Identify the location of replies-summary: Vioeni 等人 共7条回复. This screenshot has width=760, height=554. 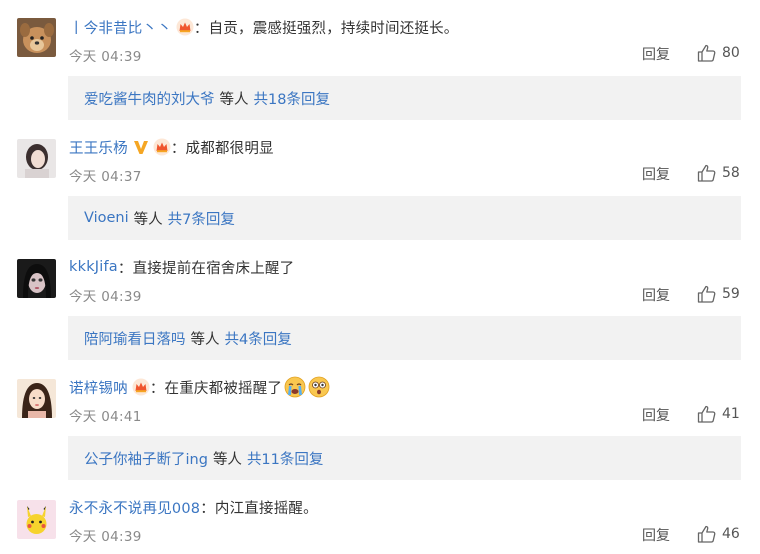
(404, 218).